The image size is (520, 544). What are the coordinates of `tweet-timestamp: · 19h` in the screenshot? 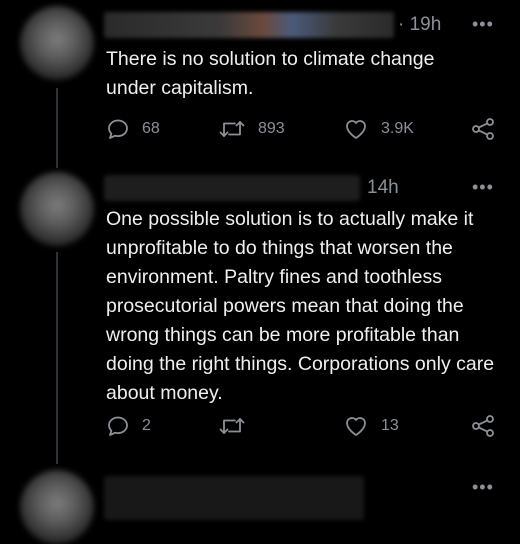 It's located at (419, 25).